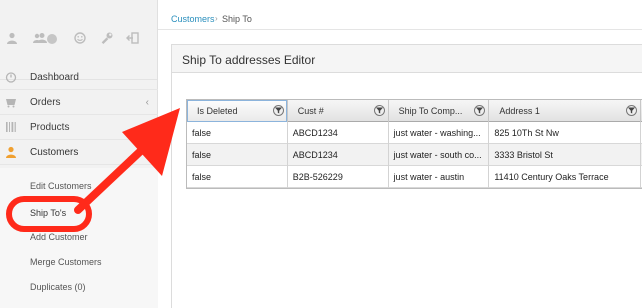 This screenshot has height=308, width=642. What do you see at coordinates (338, 177) in the screenshot?
I see `cell-cust-num: B2B-526229` at bounding box center [338, 177].